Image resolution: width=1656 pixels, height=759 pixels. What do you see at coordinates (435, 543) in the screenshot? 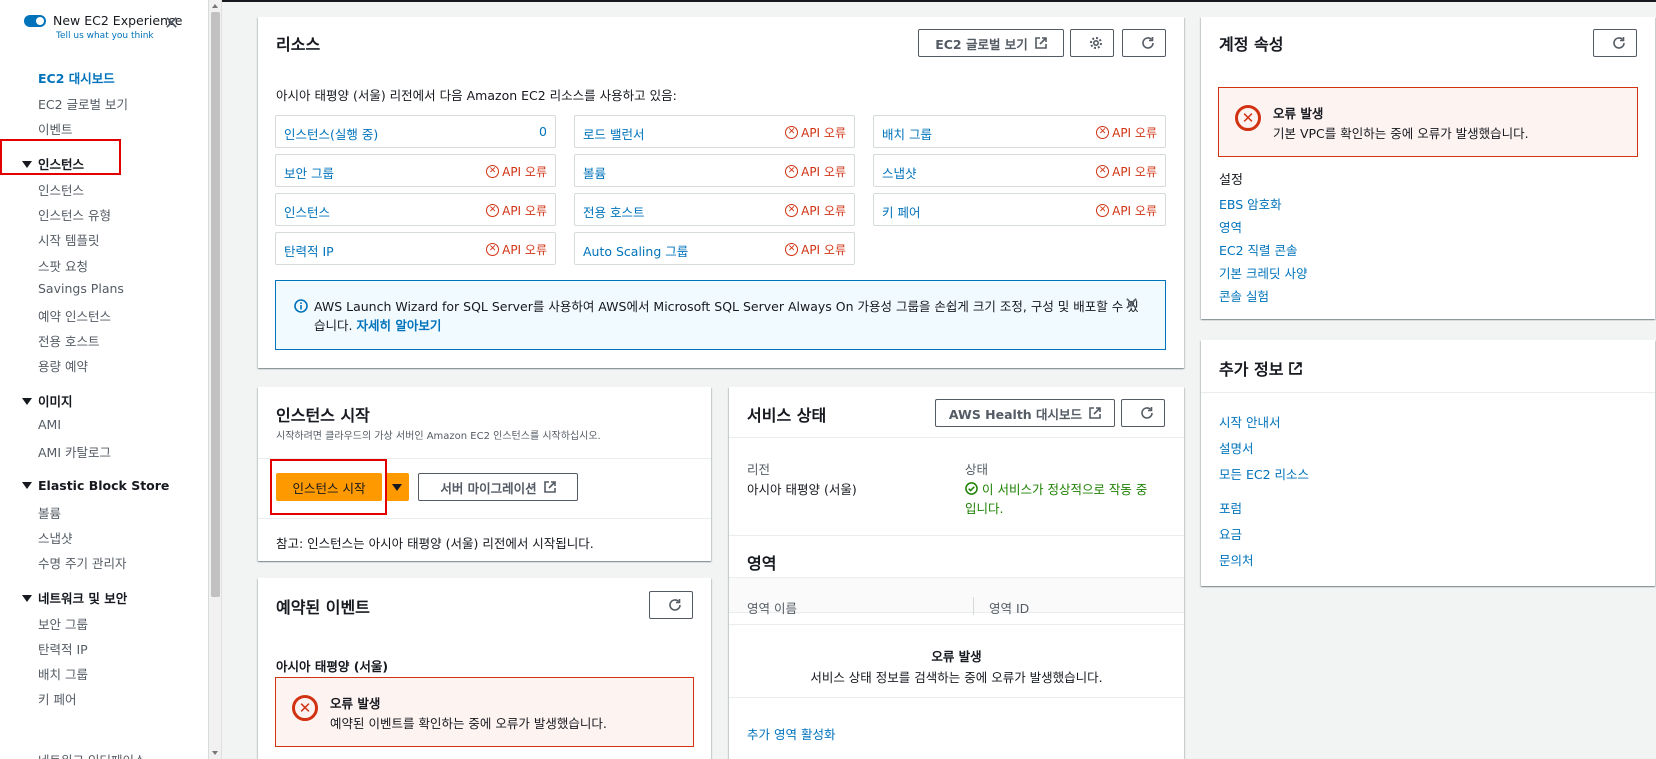
I see `launch-note: 참고: 인스턴스는 아시아 태평양 (서울) 리전에서 시작됩니다.` at bounding box center [435, 543].